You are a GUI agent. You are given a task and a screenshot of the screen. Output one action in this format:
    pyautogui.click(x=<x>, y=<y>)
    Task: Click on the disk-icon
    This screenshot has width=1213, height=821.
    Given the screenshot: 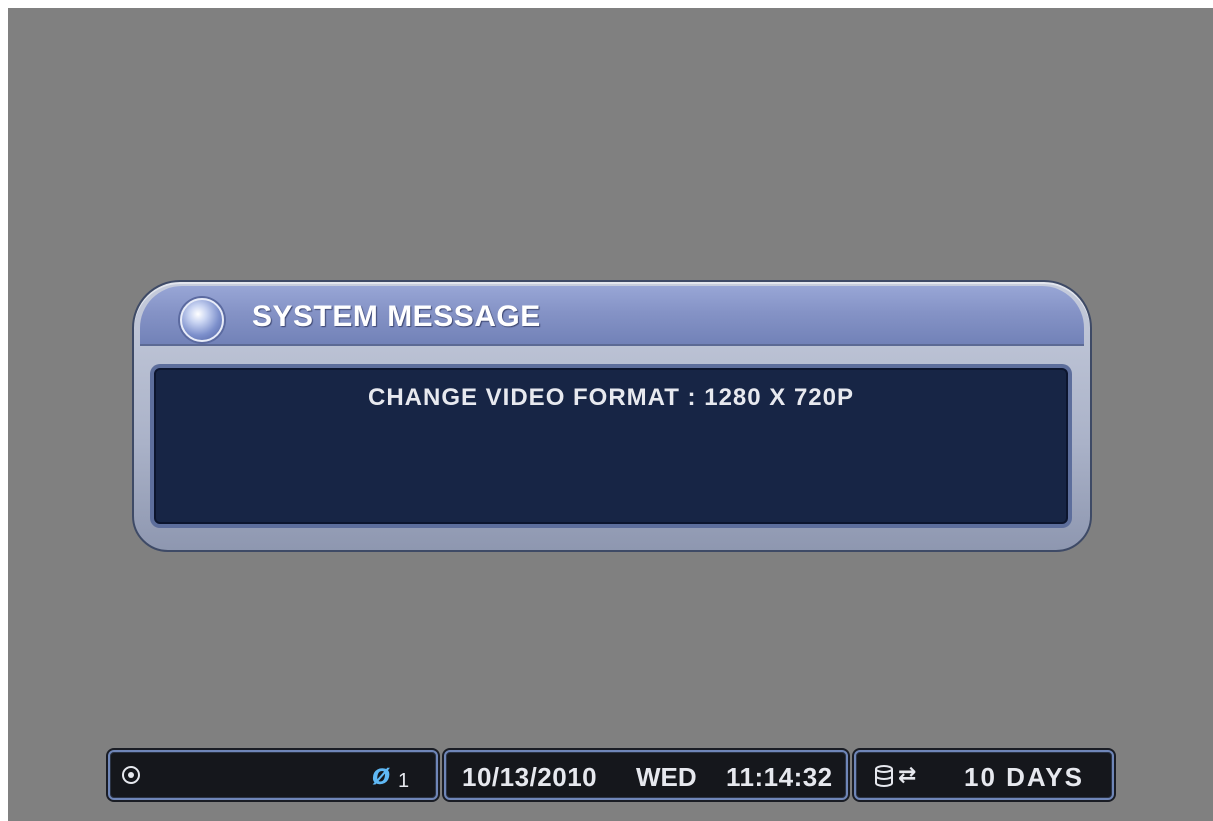 What is the action you would take?
    pyautogui.click(x=884, y=776)
    